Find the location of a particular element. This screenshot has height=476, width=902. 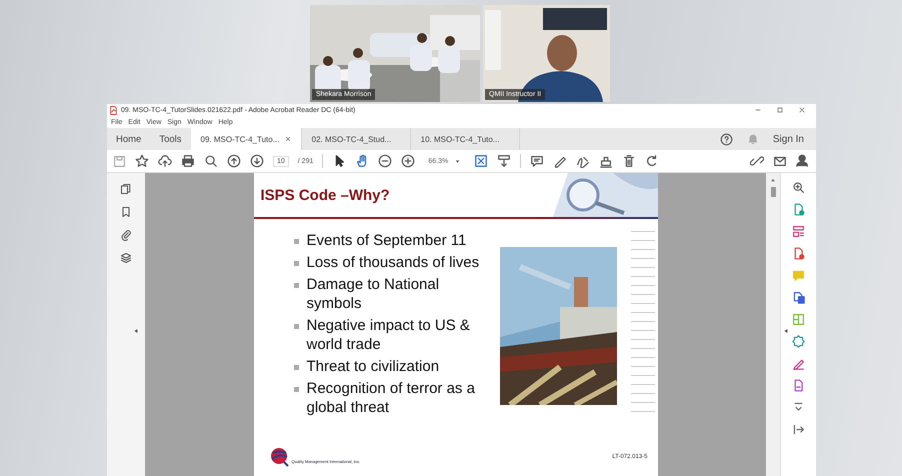

sign-in-link: Sign In is located at coordinates (788, 139).